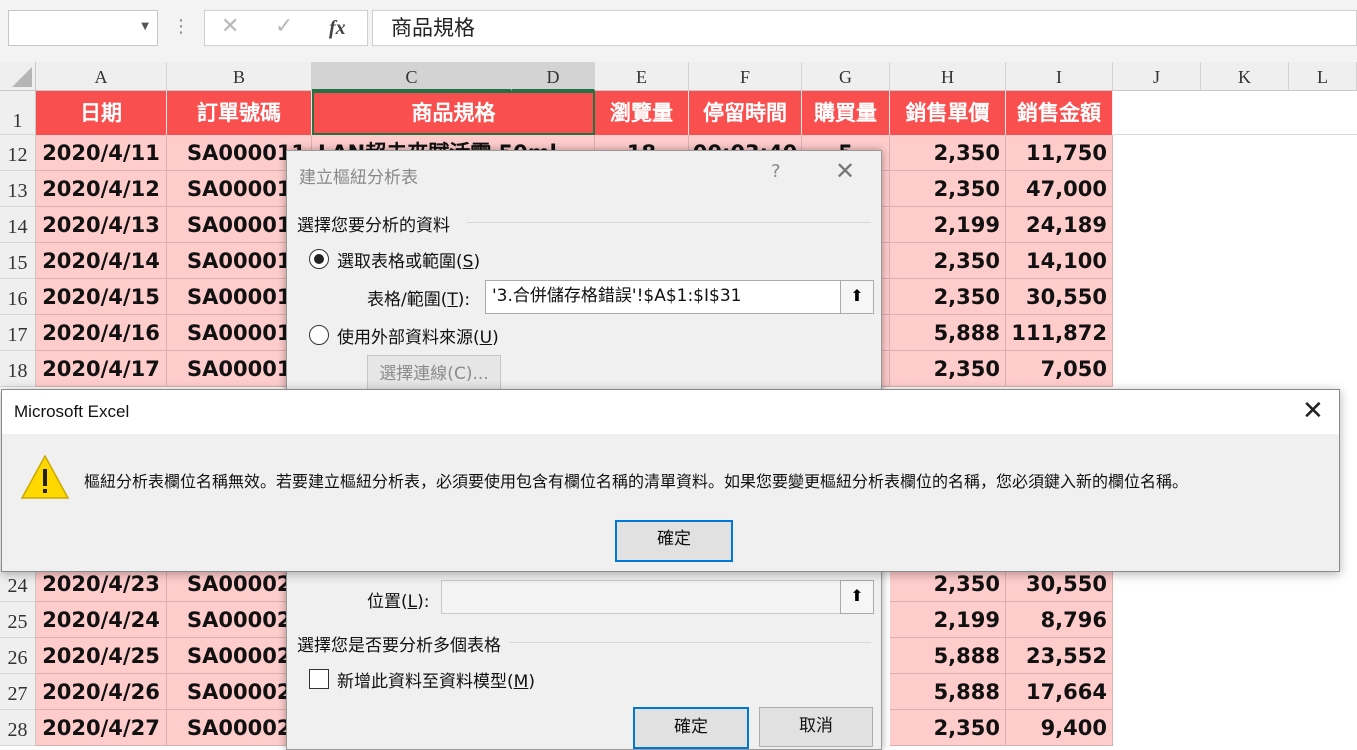 This screenshot has width=1357, height=750. What do you see at coordinates (101, 620) in the screenshot?
I see `table-cell-date: 2020/4/24` at bounding box center [101, 620].